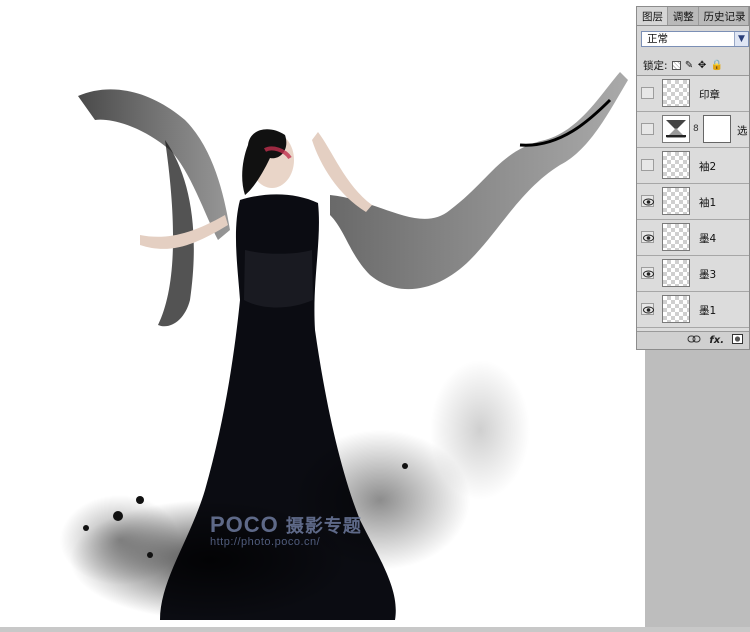  I want to click on tab-adjustments: 调整, so click(683, 16).